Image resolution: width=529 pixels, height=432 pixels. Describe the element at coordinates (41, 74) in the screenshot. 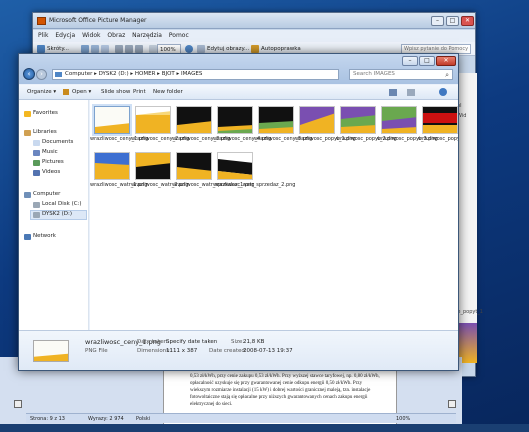

I see `forward-arrow-icon: ›` at that location.